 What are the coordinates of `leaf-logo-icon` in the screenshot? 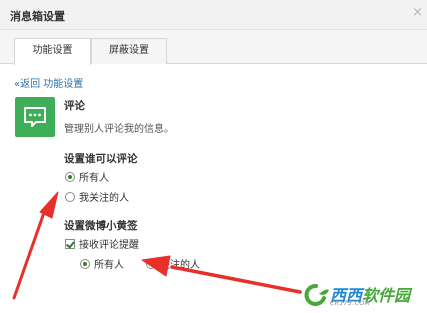 It's located at (315, 294).